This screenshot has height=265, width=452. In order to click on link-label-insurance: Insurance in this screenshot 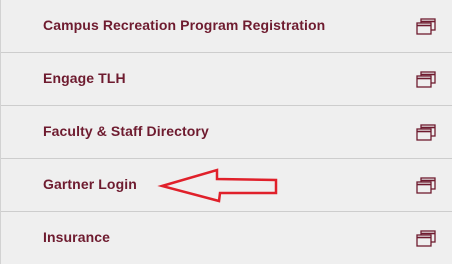, I will do `click(76, 237)`.